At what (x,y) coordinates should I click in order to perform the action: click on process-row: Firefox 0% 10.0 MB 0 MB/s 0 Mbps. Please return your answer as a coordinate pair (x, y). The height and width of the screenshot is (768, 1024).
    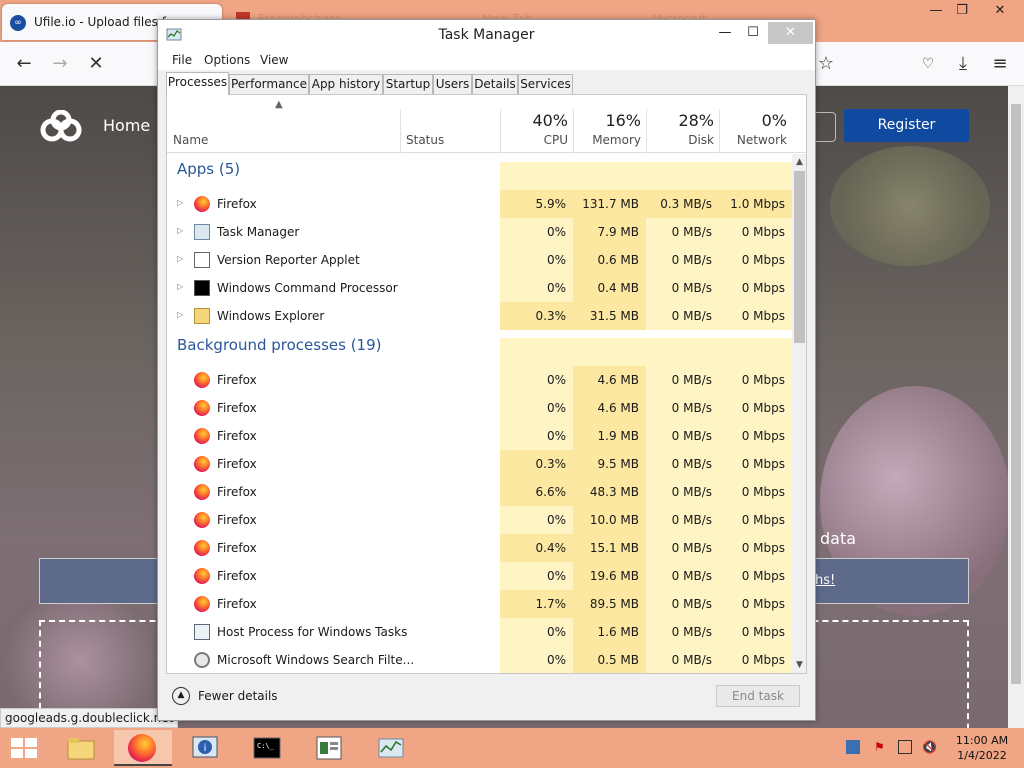
    Looking at the image, I should click on (479, 520).